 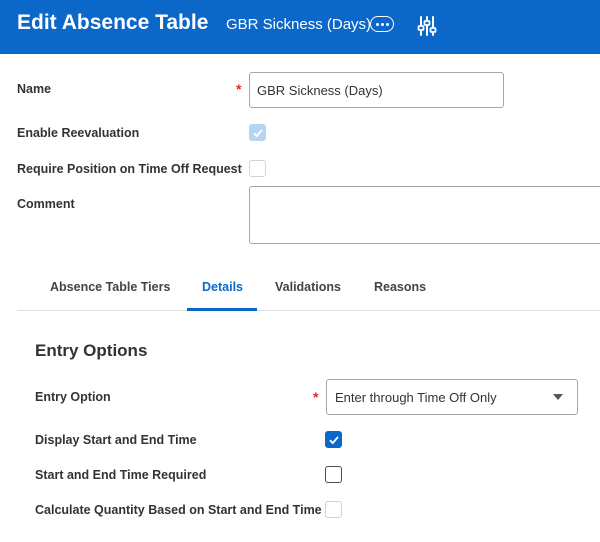 I want to click on display-start-end-checkbox, so click(x=333, y=439).